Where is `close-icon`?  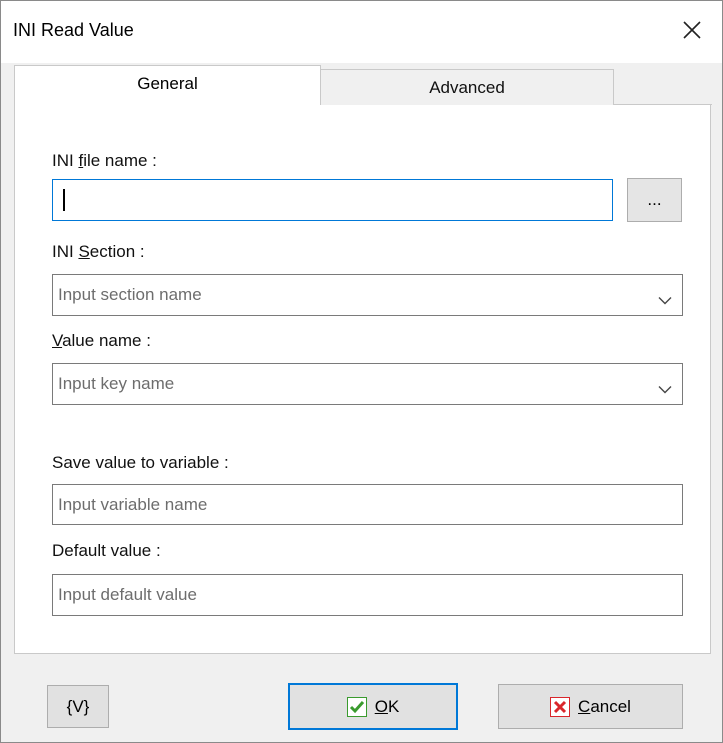
close-icon is located at coordinates (692, 32).